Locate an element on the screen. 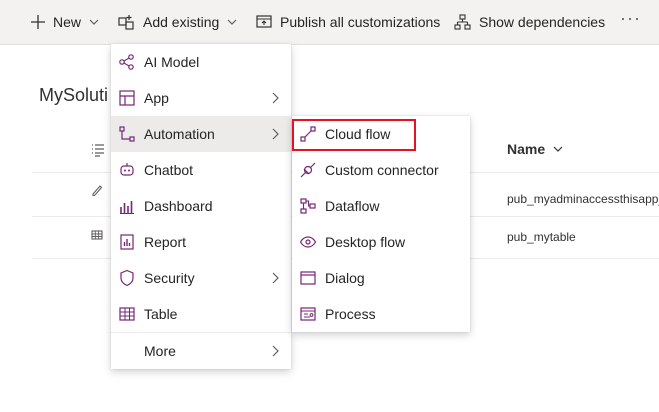 The width and height of the screenshot is (659, 412). cloud-flow-highlight is located at coordinates (354, 135).